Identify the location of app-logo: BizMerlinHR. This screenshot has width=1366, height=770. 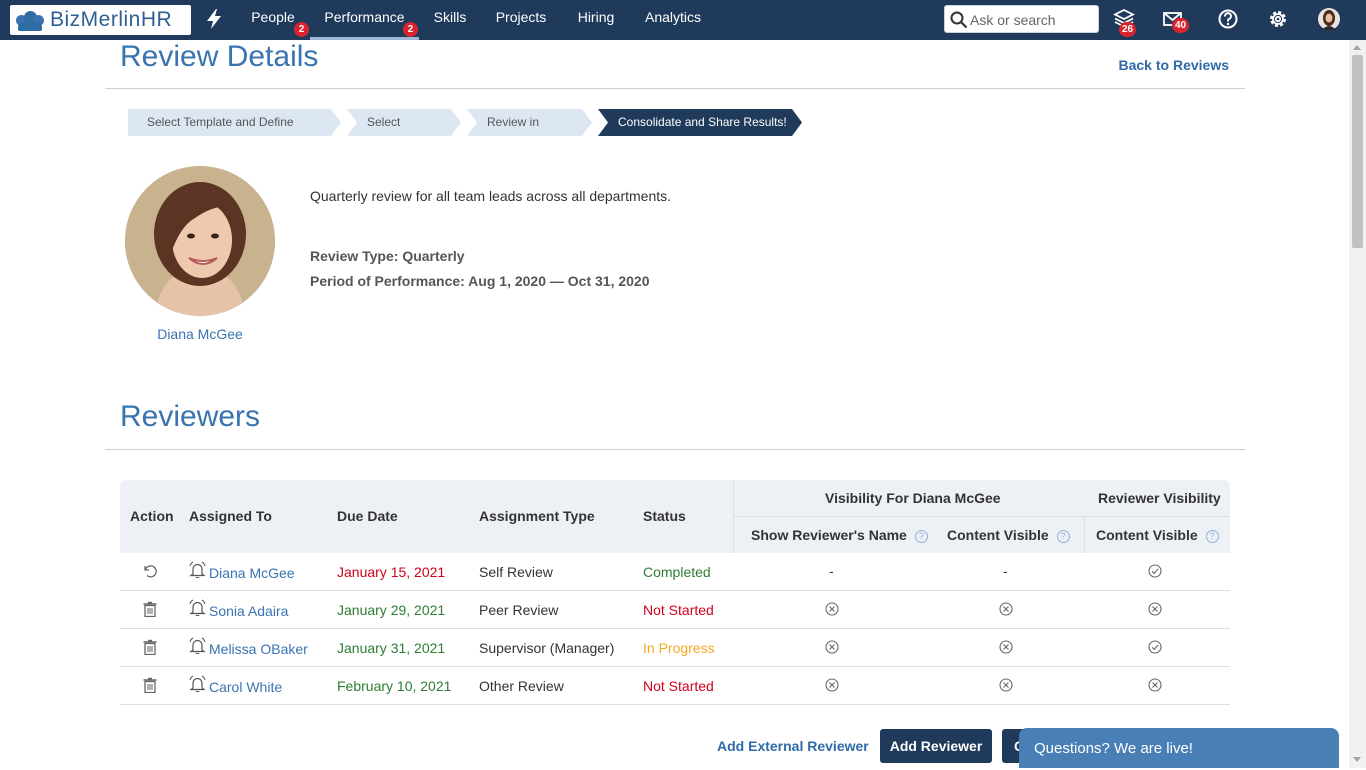
(100, 20).